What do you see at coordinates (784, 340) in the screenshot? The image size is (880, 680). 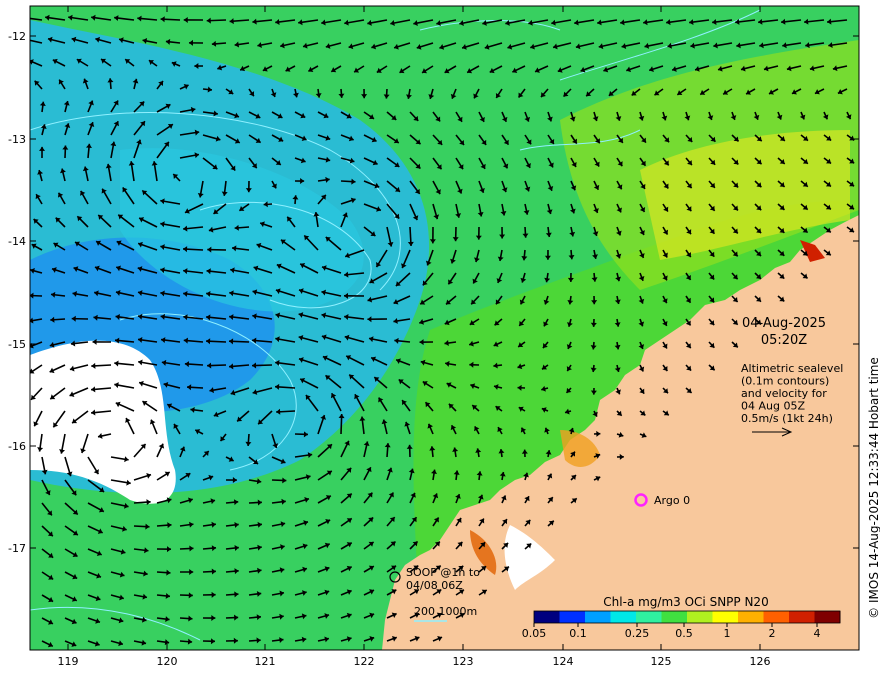 I see `annotation-time: 05:20Z` at bounding box center [784, 340].